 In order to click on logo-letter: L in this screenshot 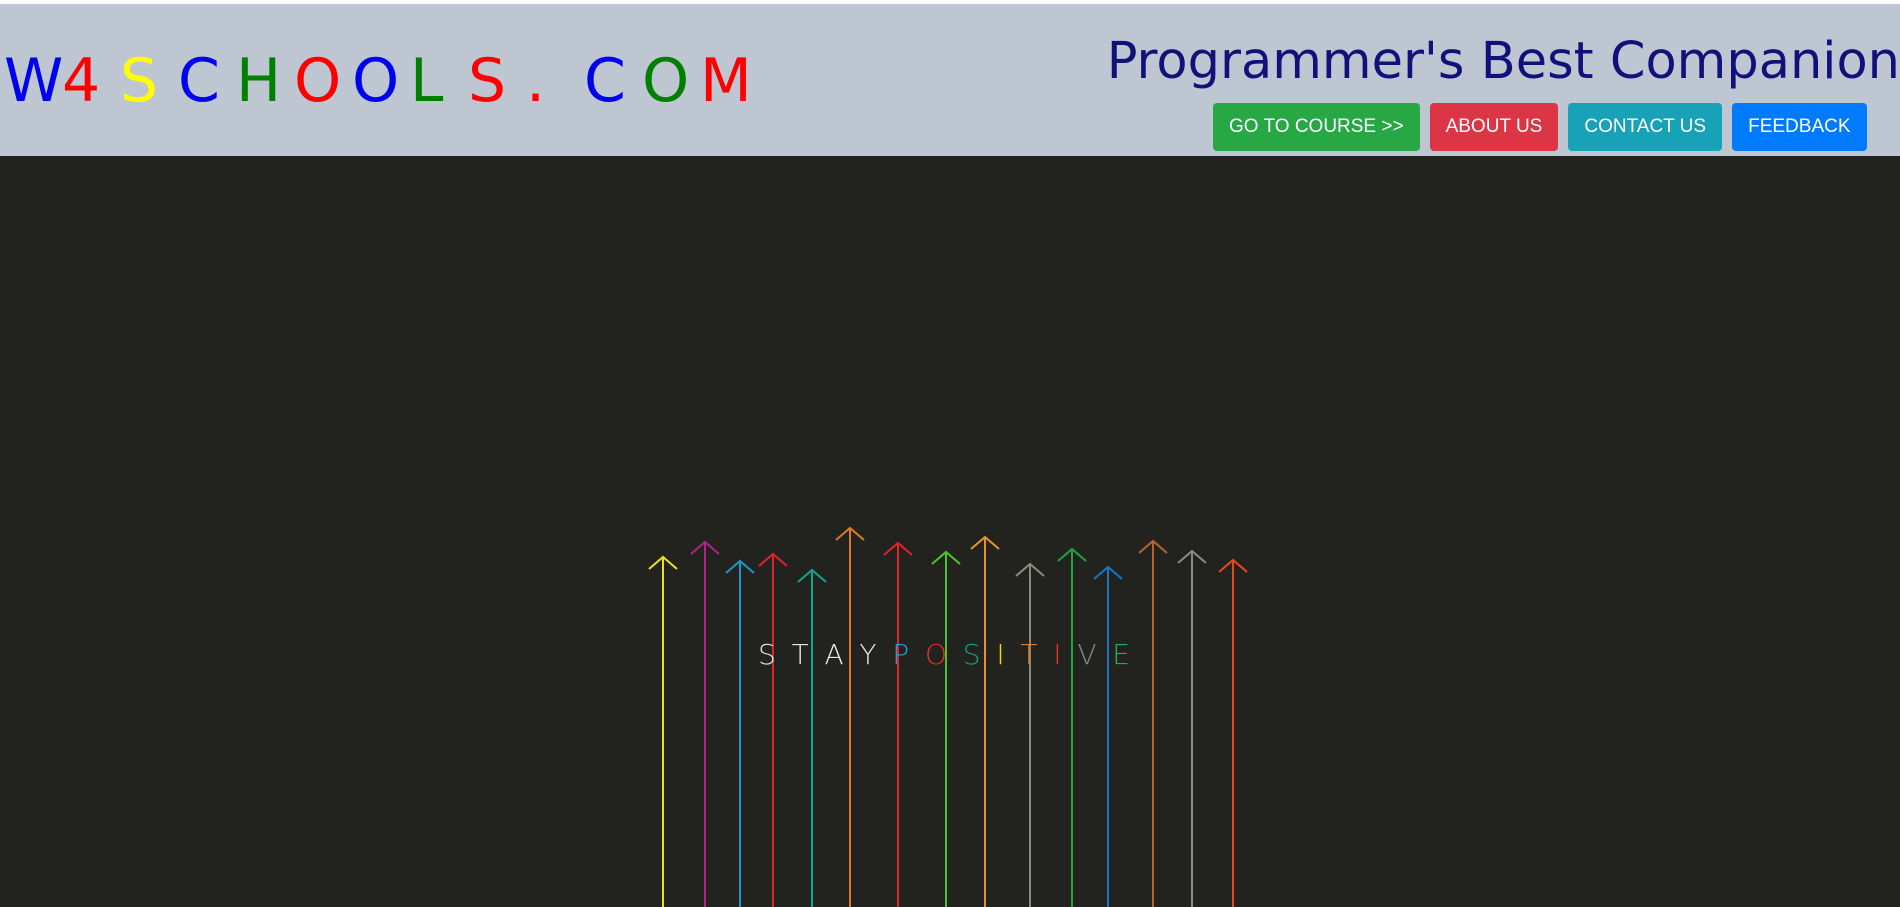, I will do `click(427, 81)`.